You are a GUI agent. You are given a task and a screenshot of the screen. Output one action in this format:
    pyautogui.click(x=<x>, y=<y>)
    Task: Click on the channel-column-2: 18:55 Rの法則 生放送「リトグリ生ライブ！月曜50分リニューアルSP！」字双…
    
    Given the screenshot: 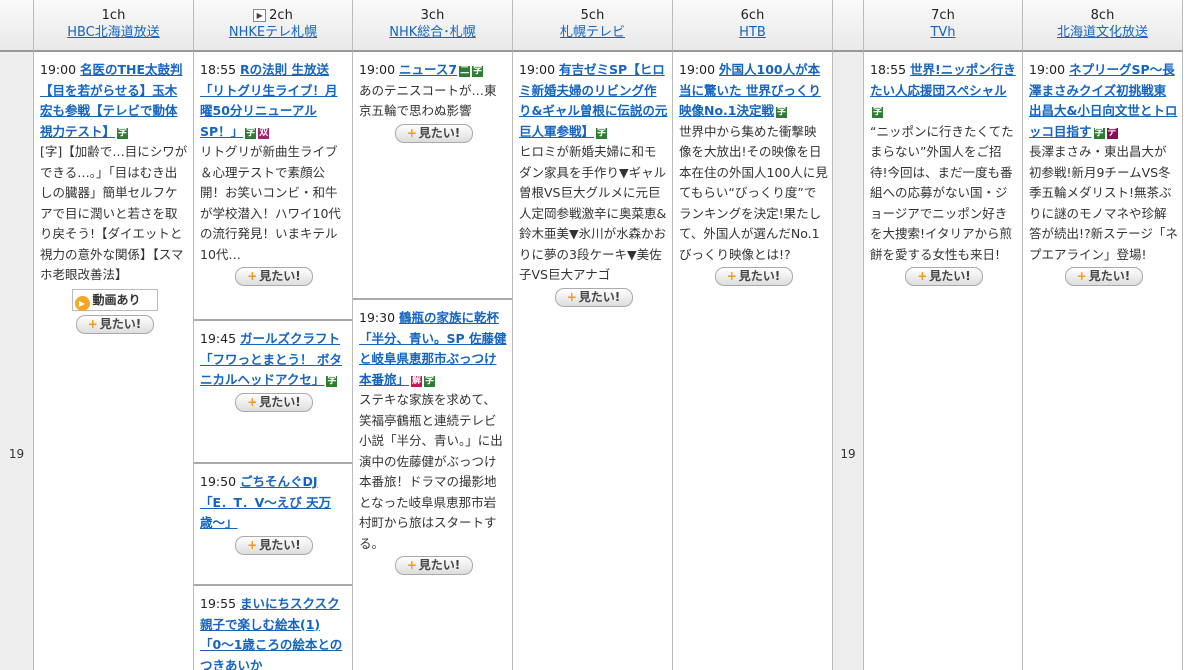 What is the action you would take?
    pyautogui.click(x=273, y=361)
    